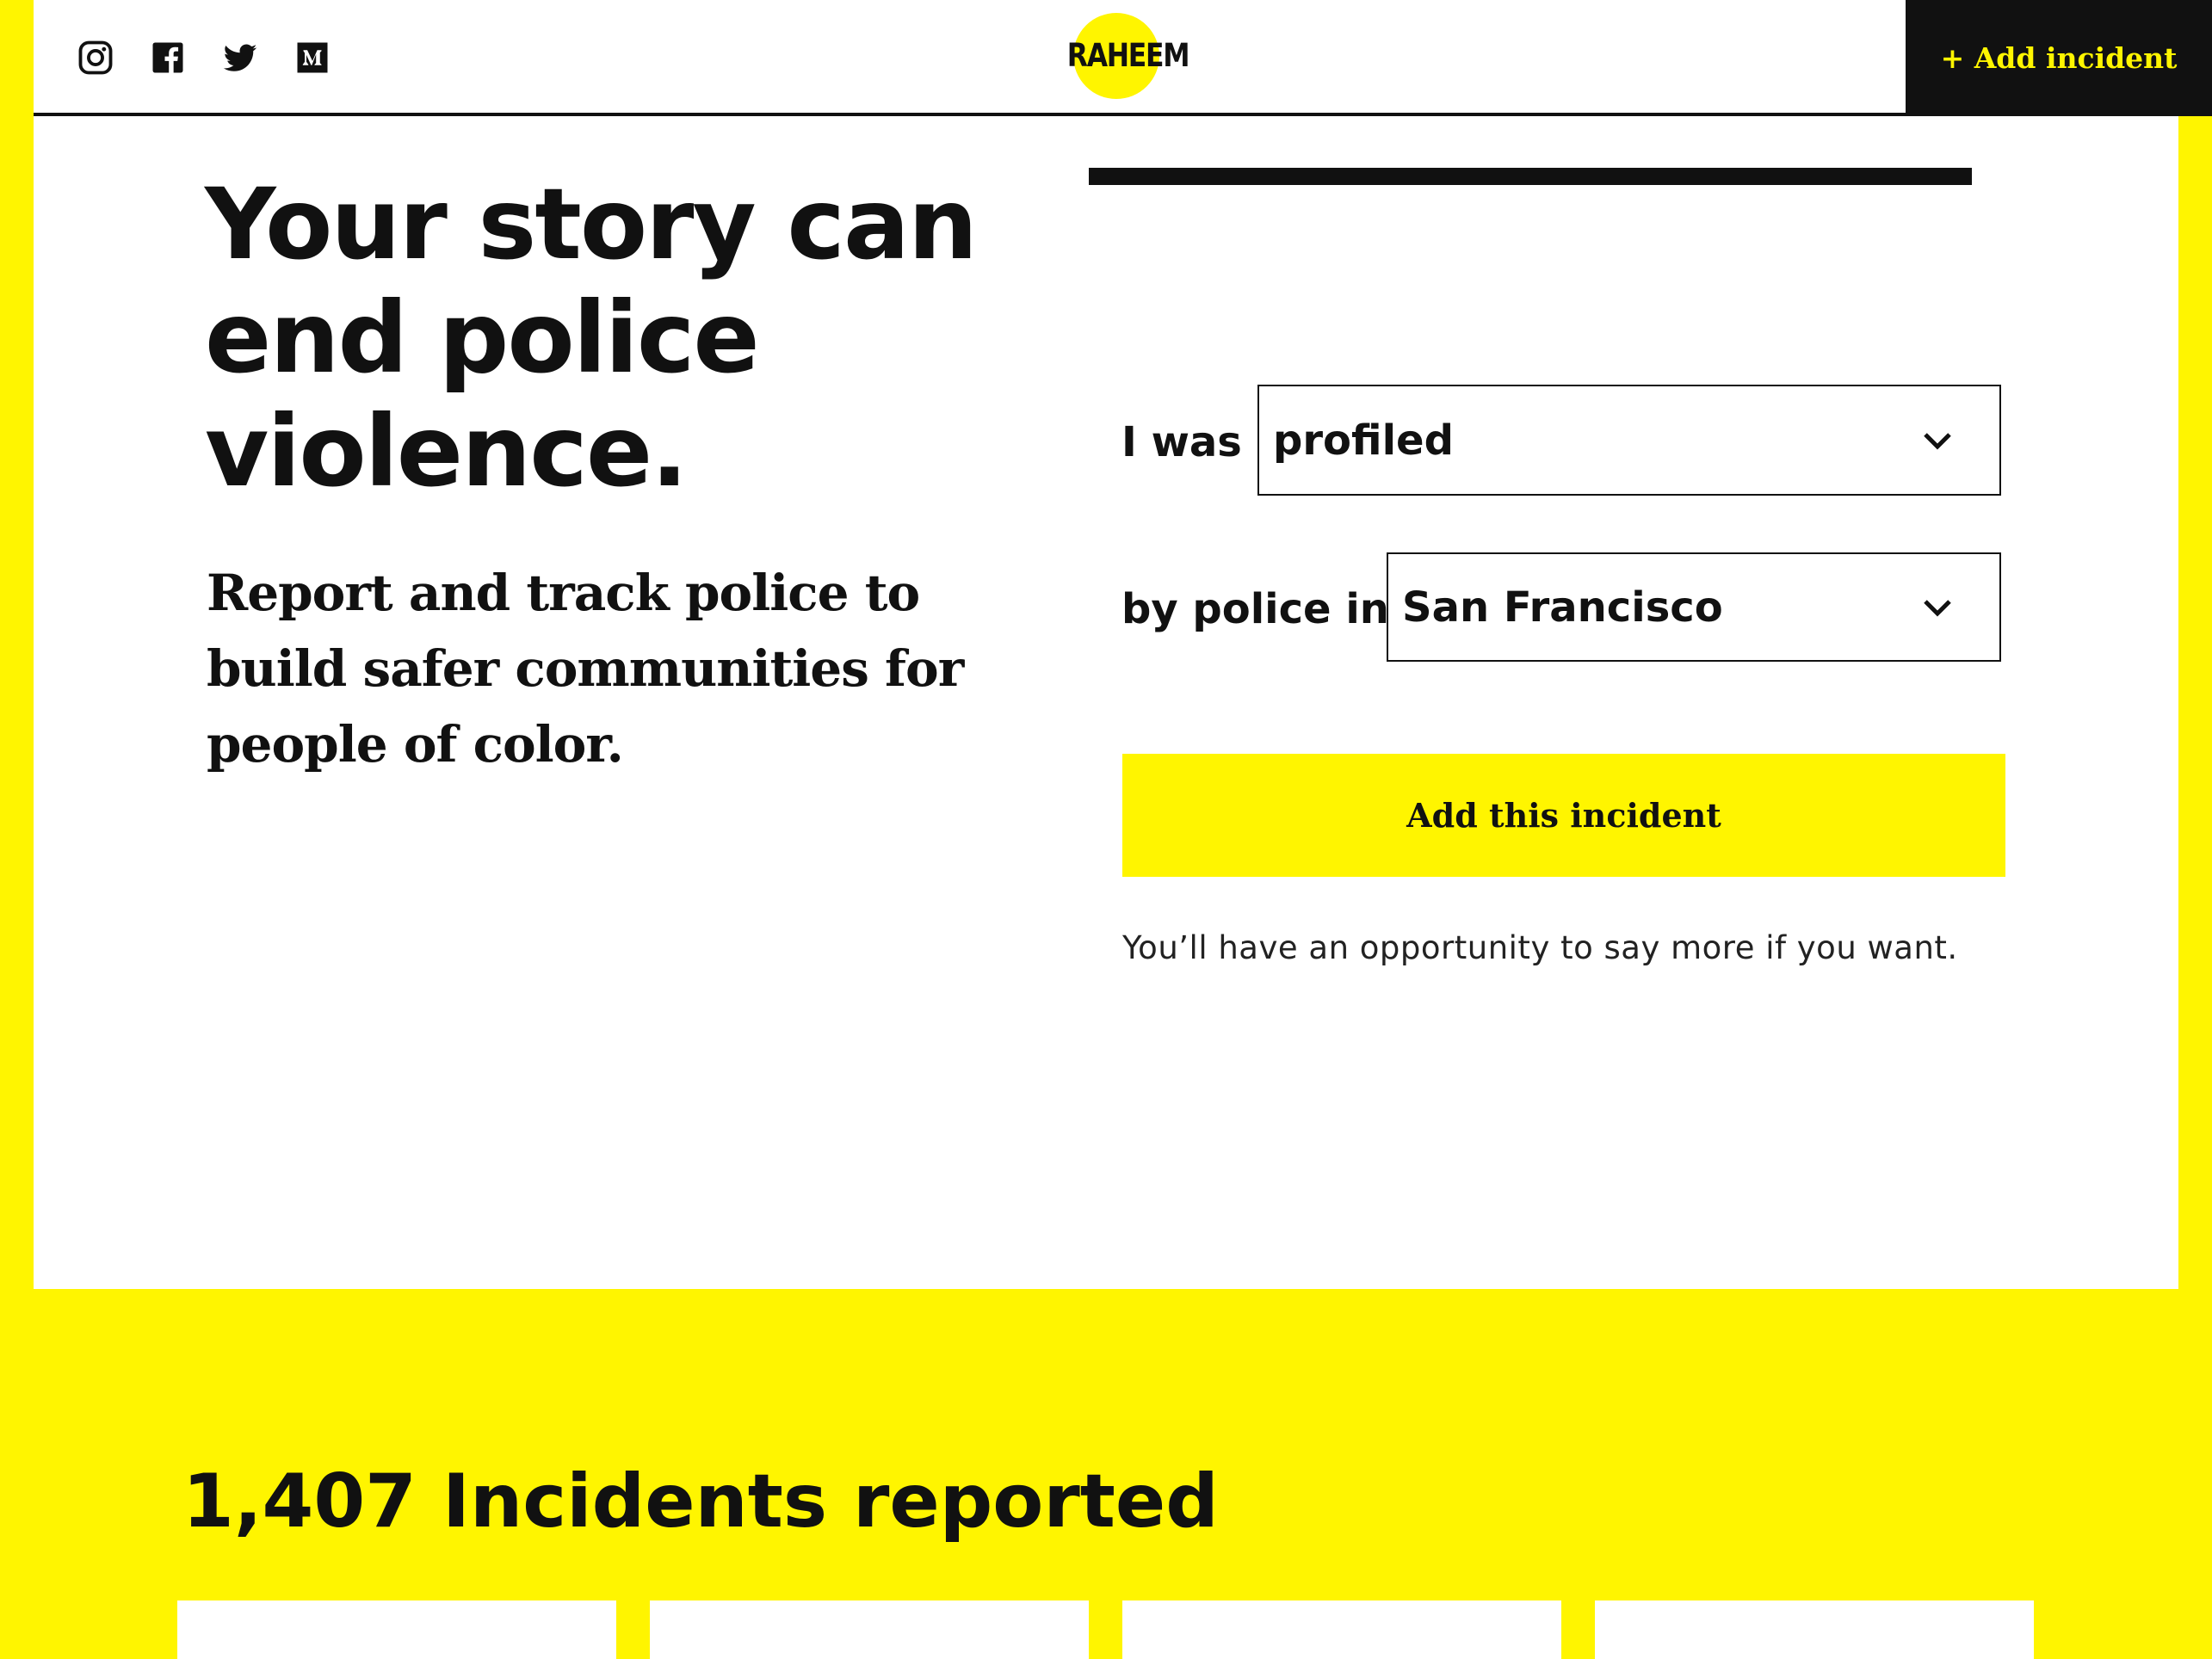 The image size is (2212, 1659). Describe the element at coordinates (1562, 607) in the screenshot. I see `city-value: San Francisco` at that location.